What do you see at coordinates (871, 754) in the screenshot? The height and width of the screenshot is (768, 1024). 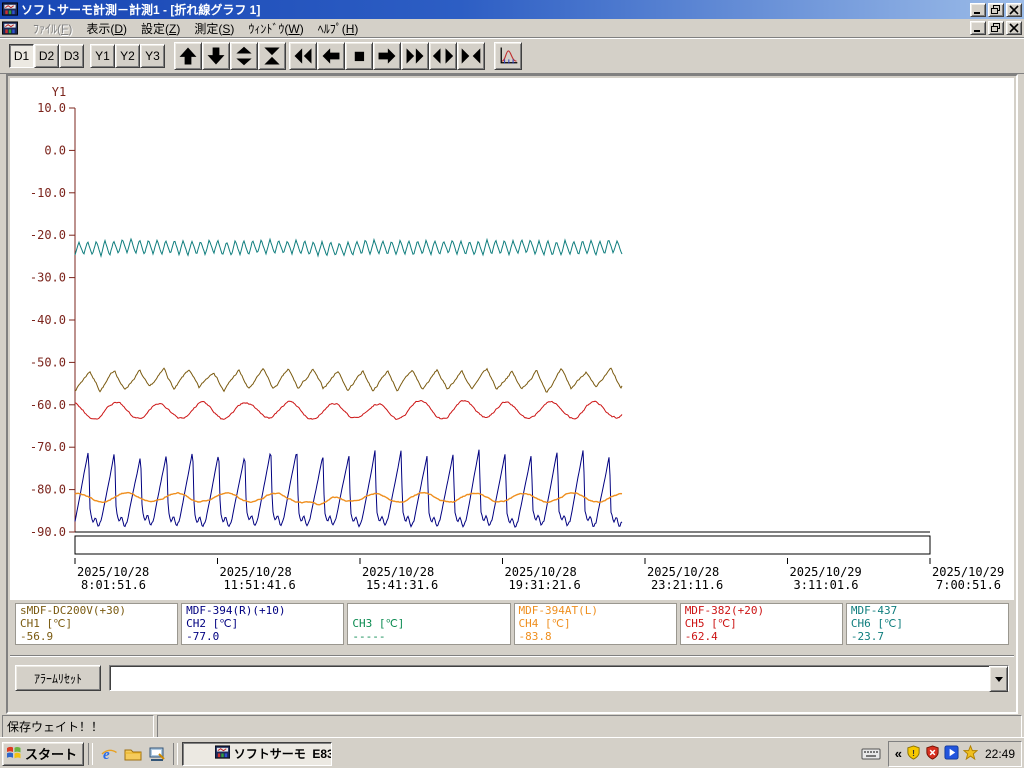 I see `keyboard-layout-icon` at bounding box center [871, 754].